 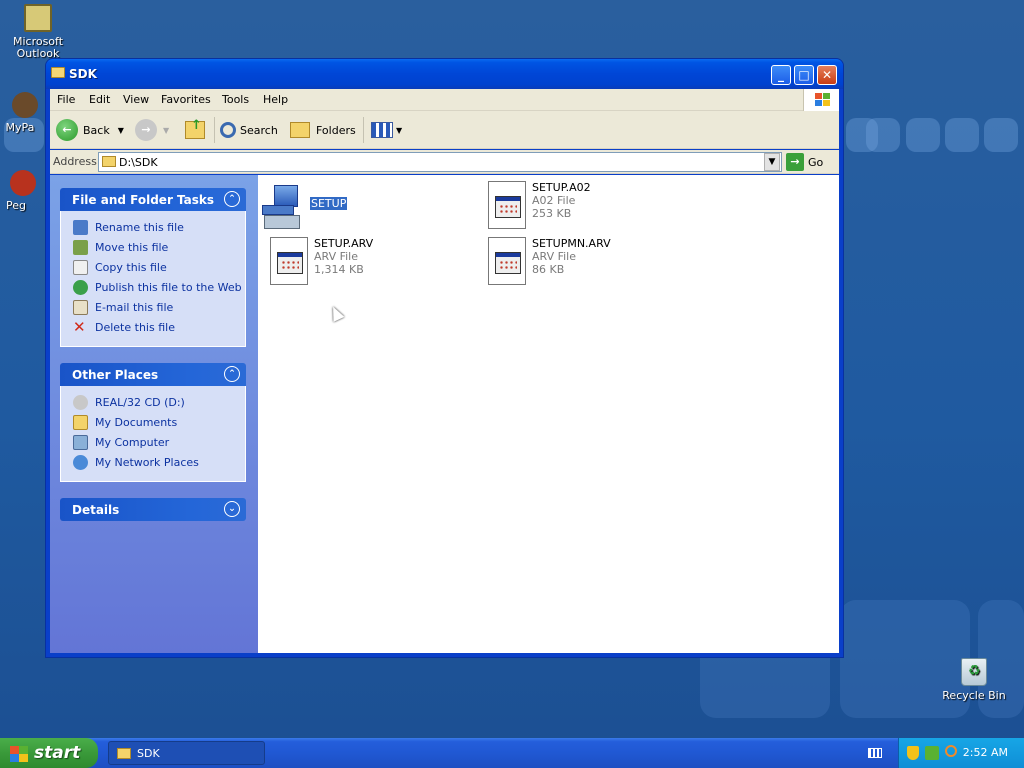 I want to click on go-button: → Go, so click(x=804, y=162).